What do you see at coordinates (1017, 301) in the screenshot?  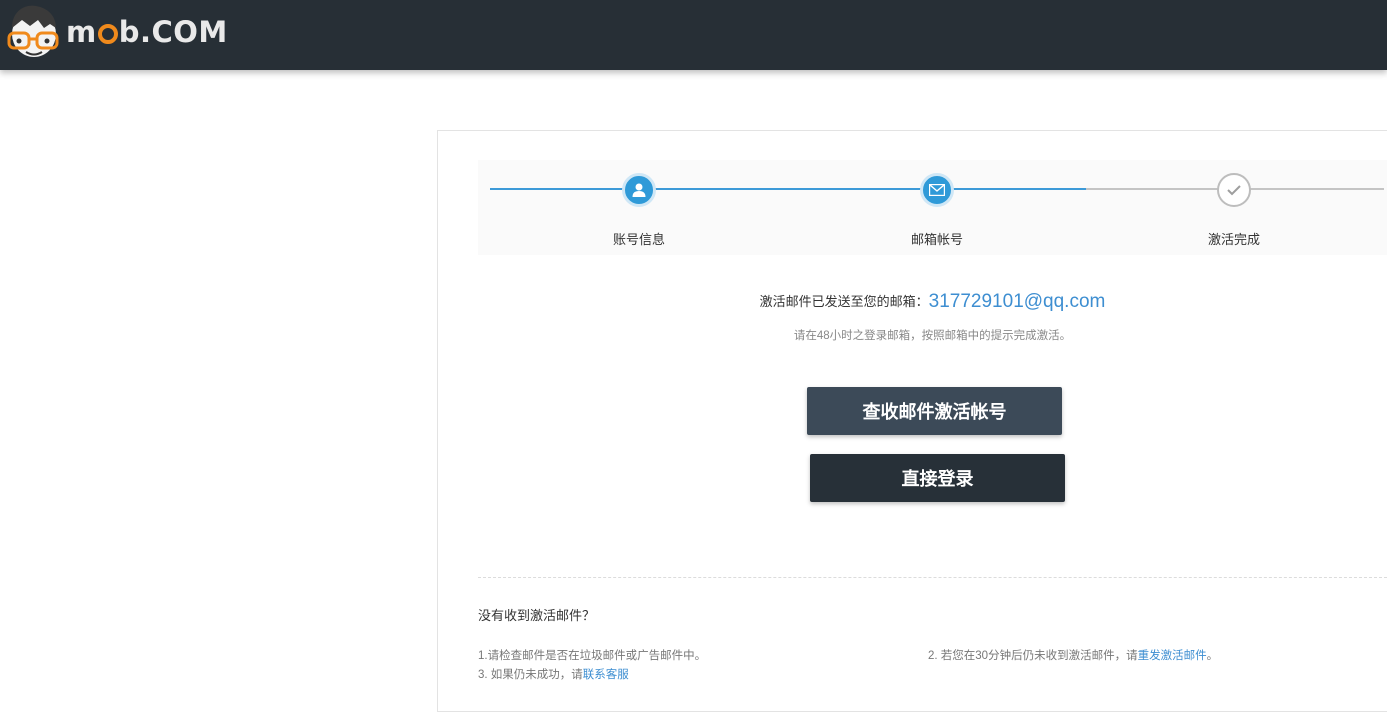 I see `email-address: 317729101@qq.com` at bounding box center [1017, 301].